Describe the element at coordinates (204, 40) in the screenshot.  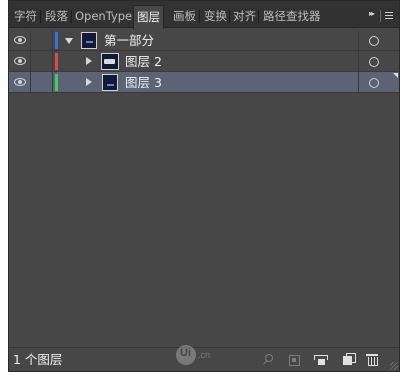
I see `layer-row: 第一部分` at that location.